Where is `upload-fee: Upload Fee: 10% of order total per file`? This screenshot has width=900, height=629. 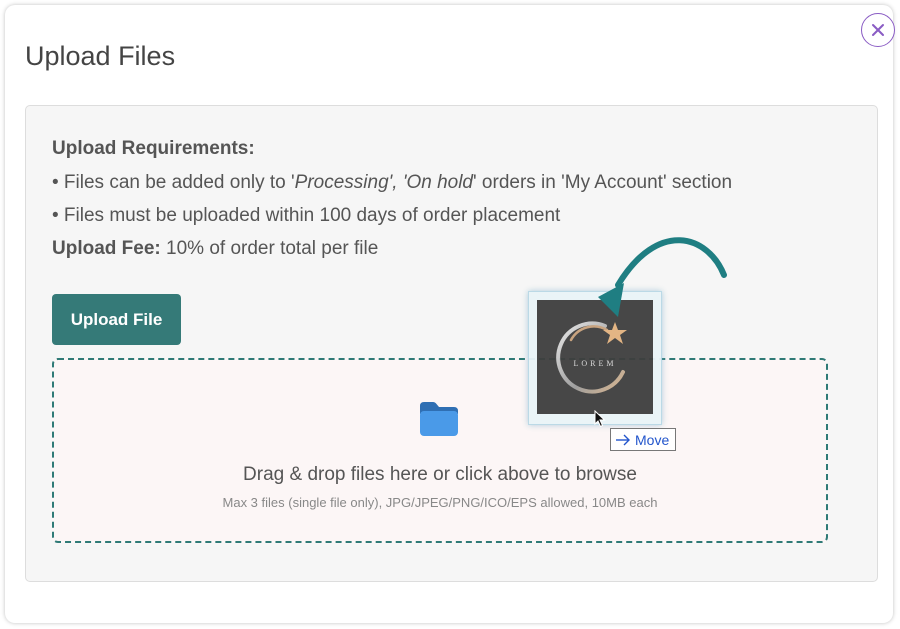
upload-fee: Upload Fee: 10% of order total per file is located at coordinates (215, 248).